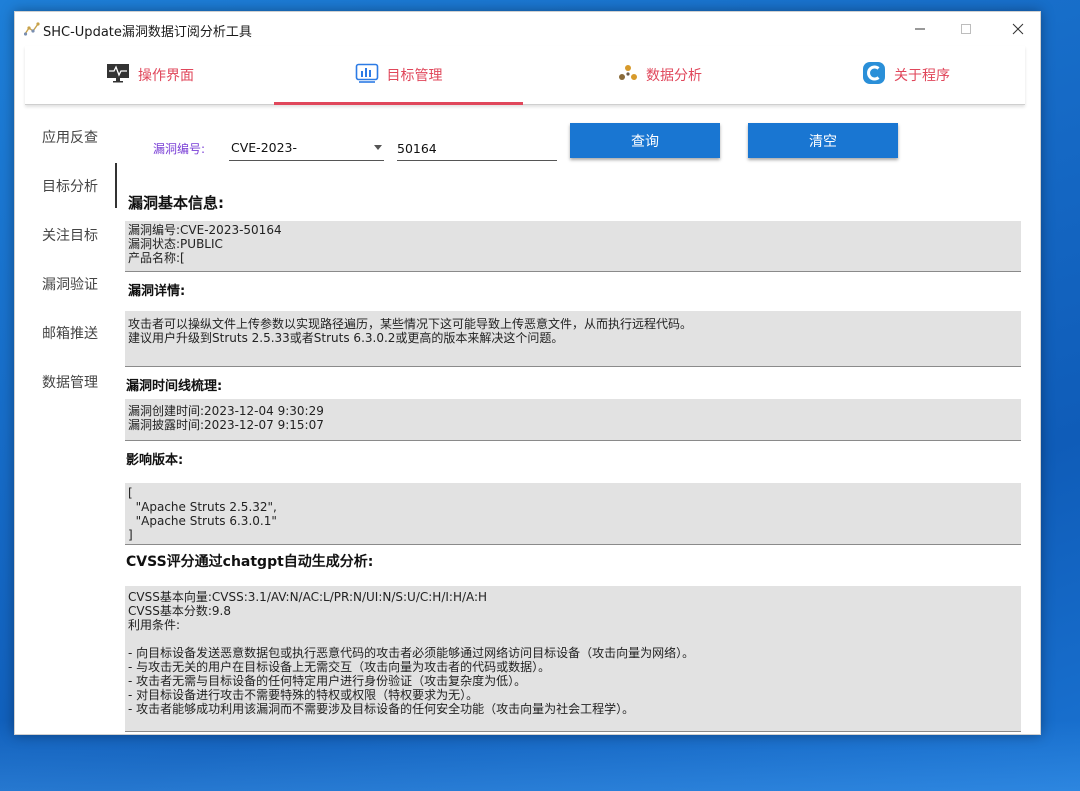 This screenshot has height=791, width=1080. Describe the element at coordinates (339, 667) in the screenshot. I see `text-line: - 与攻击无关的用户在目标设备上无需交互（攻击向量为攻击者的代码或数据）。` at that location.